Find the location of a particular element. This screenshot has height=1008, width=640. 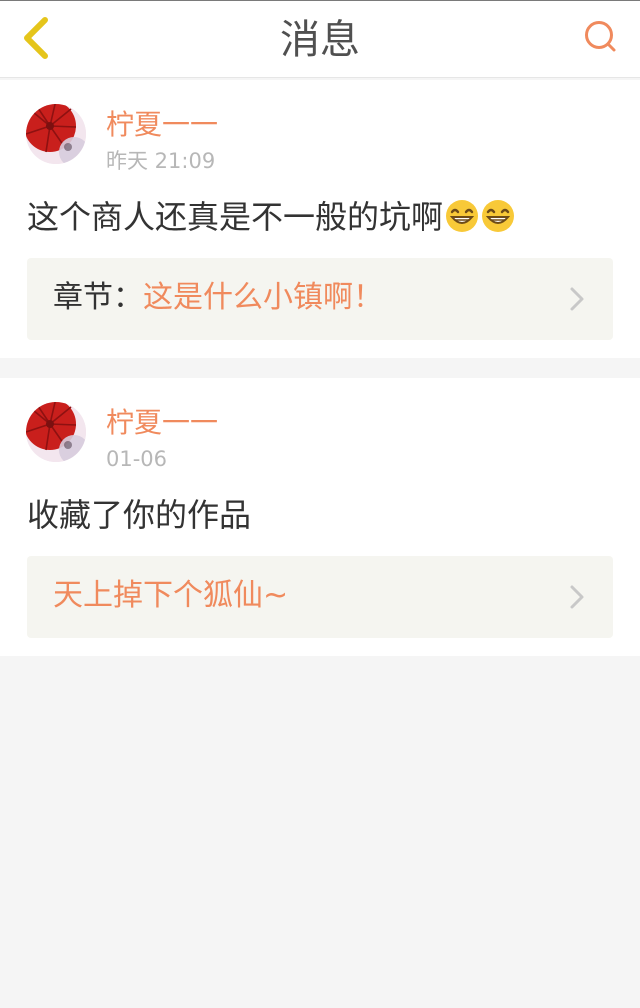

chapter-reference-link: 章节：这是什么小镇啊！ is located at coordinates (320, 299).